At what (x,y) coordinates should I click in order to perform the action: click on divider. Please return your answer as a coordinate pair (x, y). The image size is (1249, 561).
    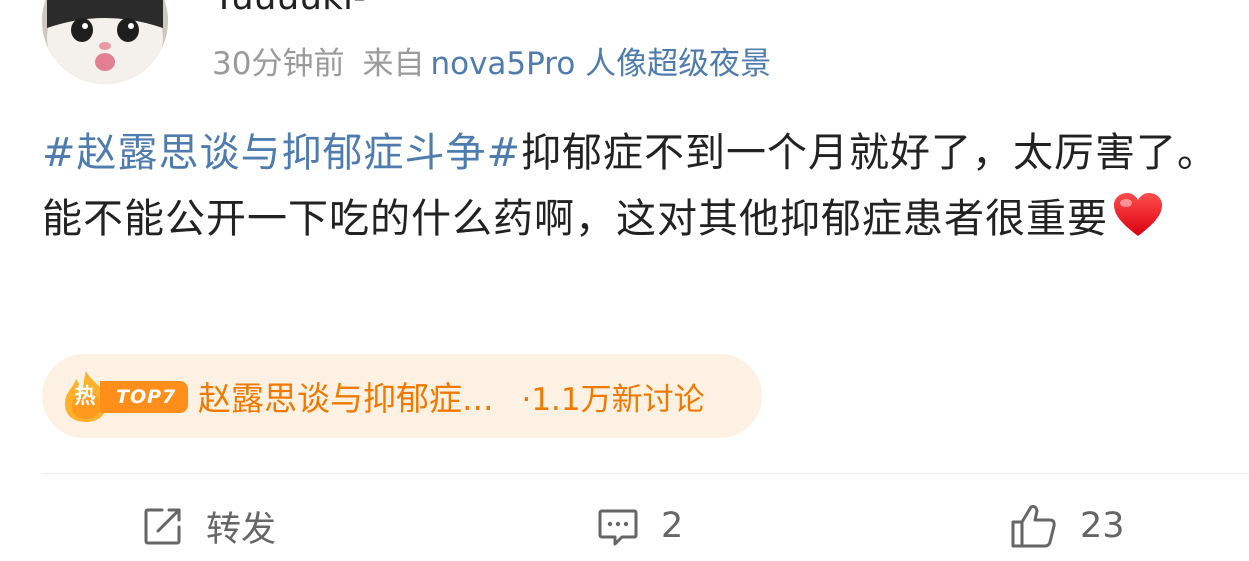
    Looking at the image, I should click on (645, 473).